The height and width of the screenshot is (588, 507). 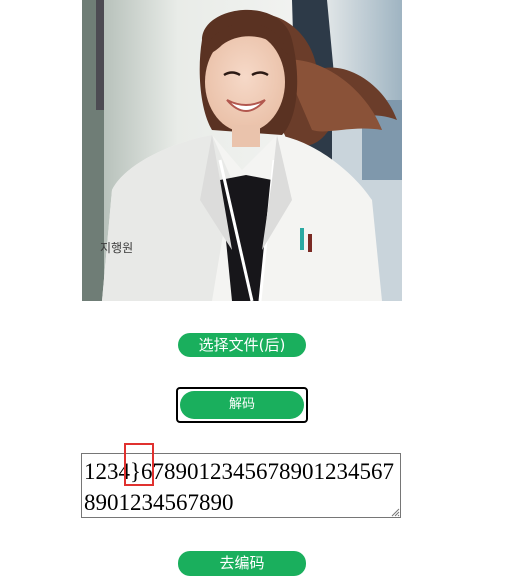 What do you see at coordinates (241, 485) in the screenshot?
I see `result-textarea: 1234}67890123456789012345678901234567890` at bounding box center [241, 485].